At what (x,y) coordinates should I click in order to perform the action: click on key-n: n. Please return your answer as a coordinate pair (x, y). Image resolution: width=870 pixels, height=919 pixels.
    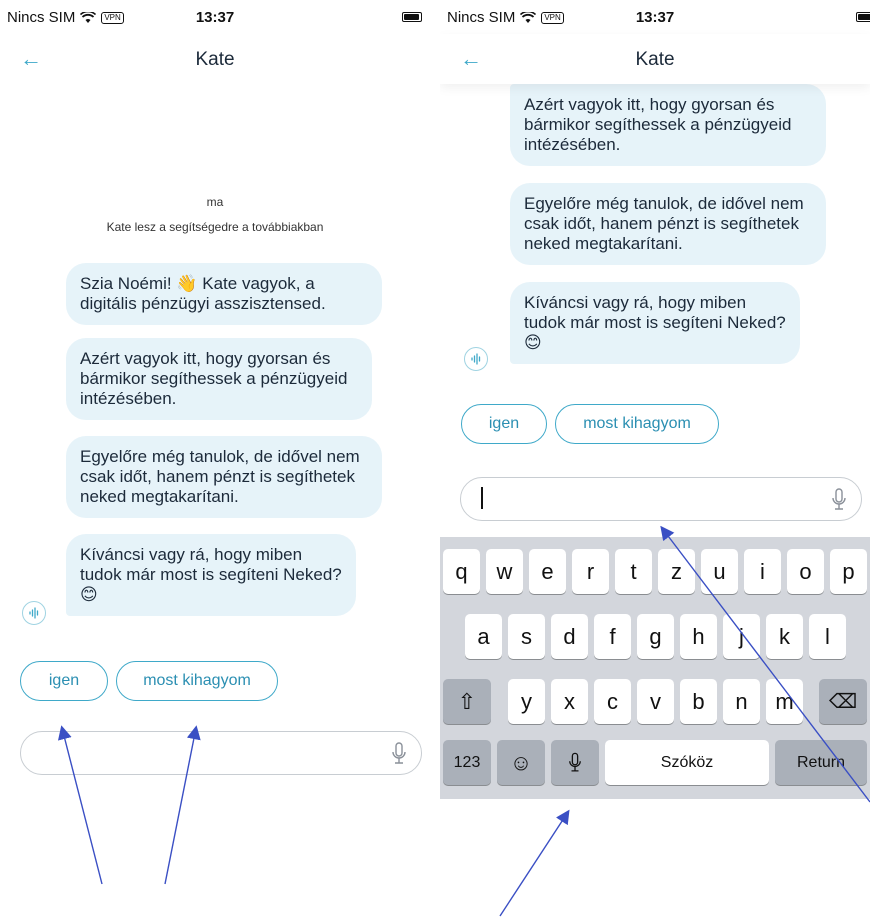
    Looking at the image, I should click on (741, 701).